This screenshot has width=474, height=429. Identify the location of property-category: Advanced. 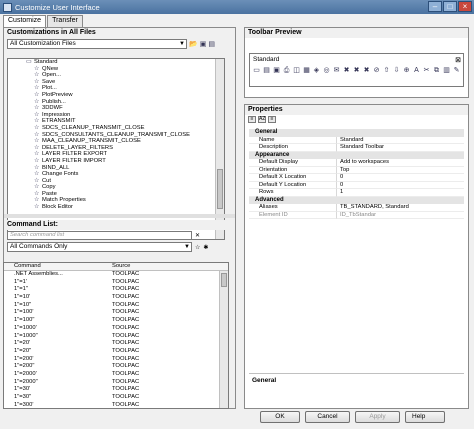
(356, 200).